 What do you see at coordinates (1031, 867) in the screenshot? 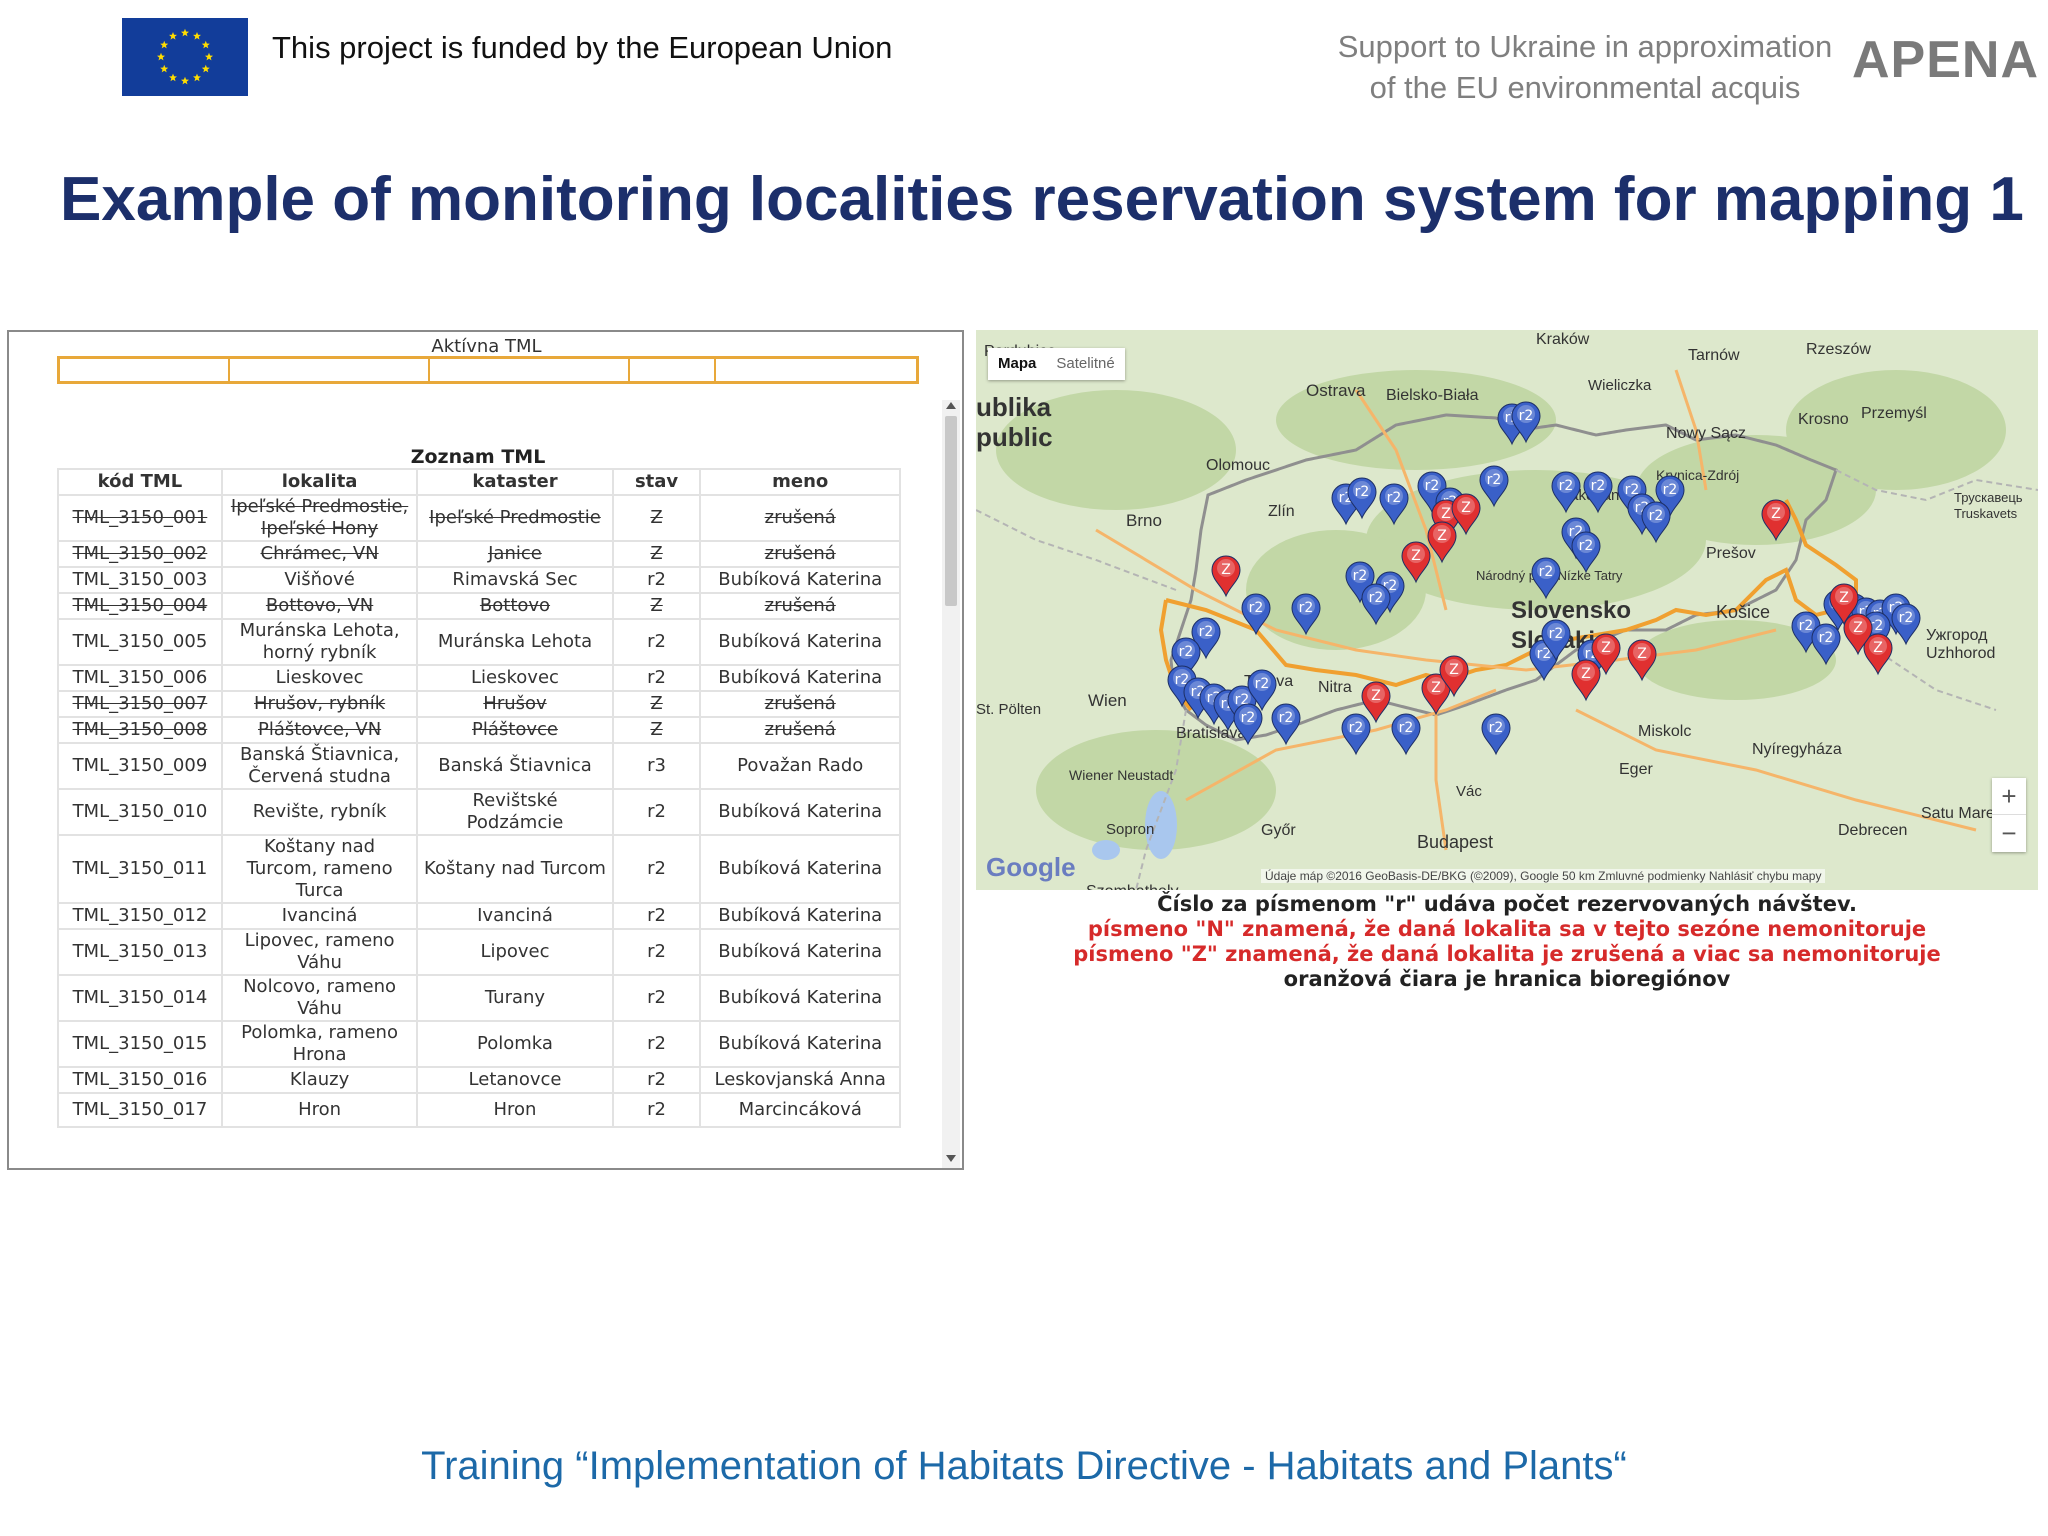
I see `google-logo: Google` at bounding box center [1031, 867].